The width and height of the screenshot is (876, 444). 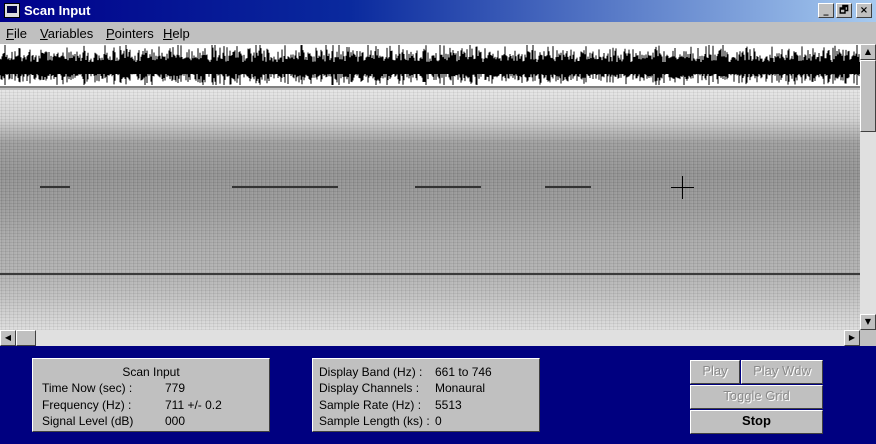 I want to click on scan-info-header: Scan Input, so click(x=151, y=372).